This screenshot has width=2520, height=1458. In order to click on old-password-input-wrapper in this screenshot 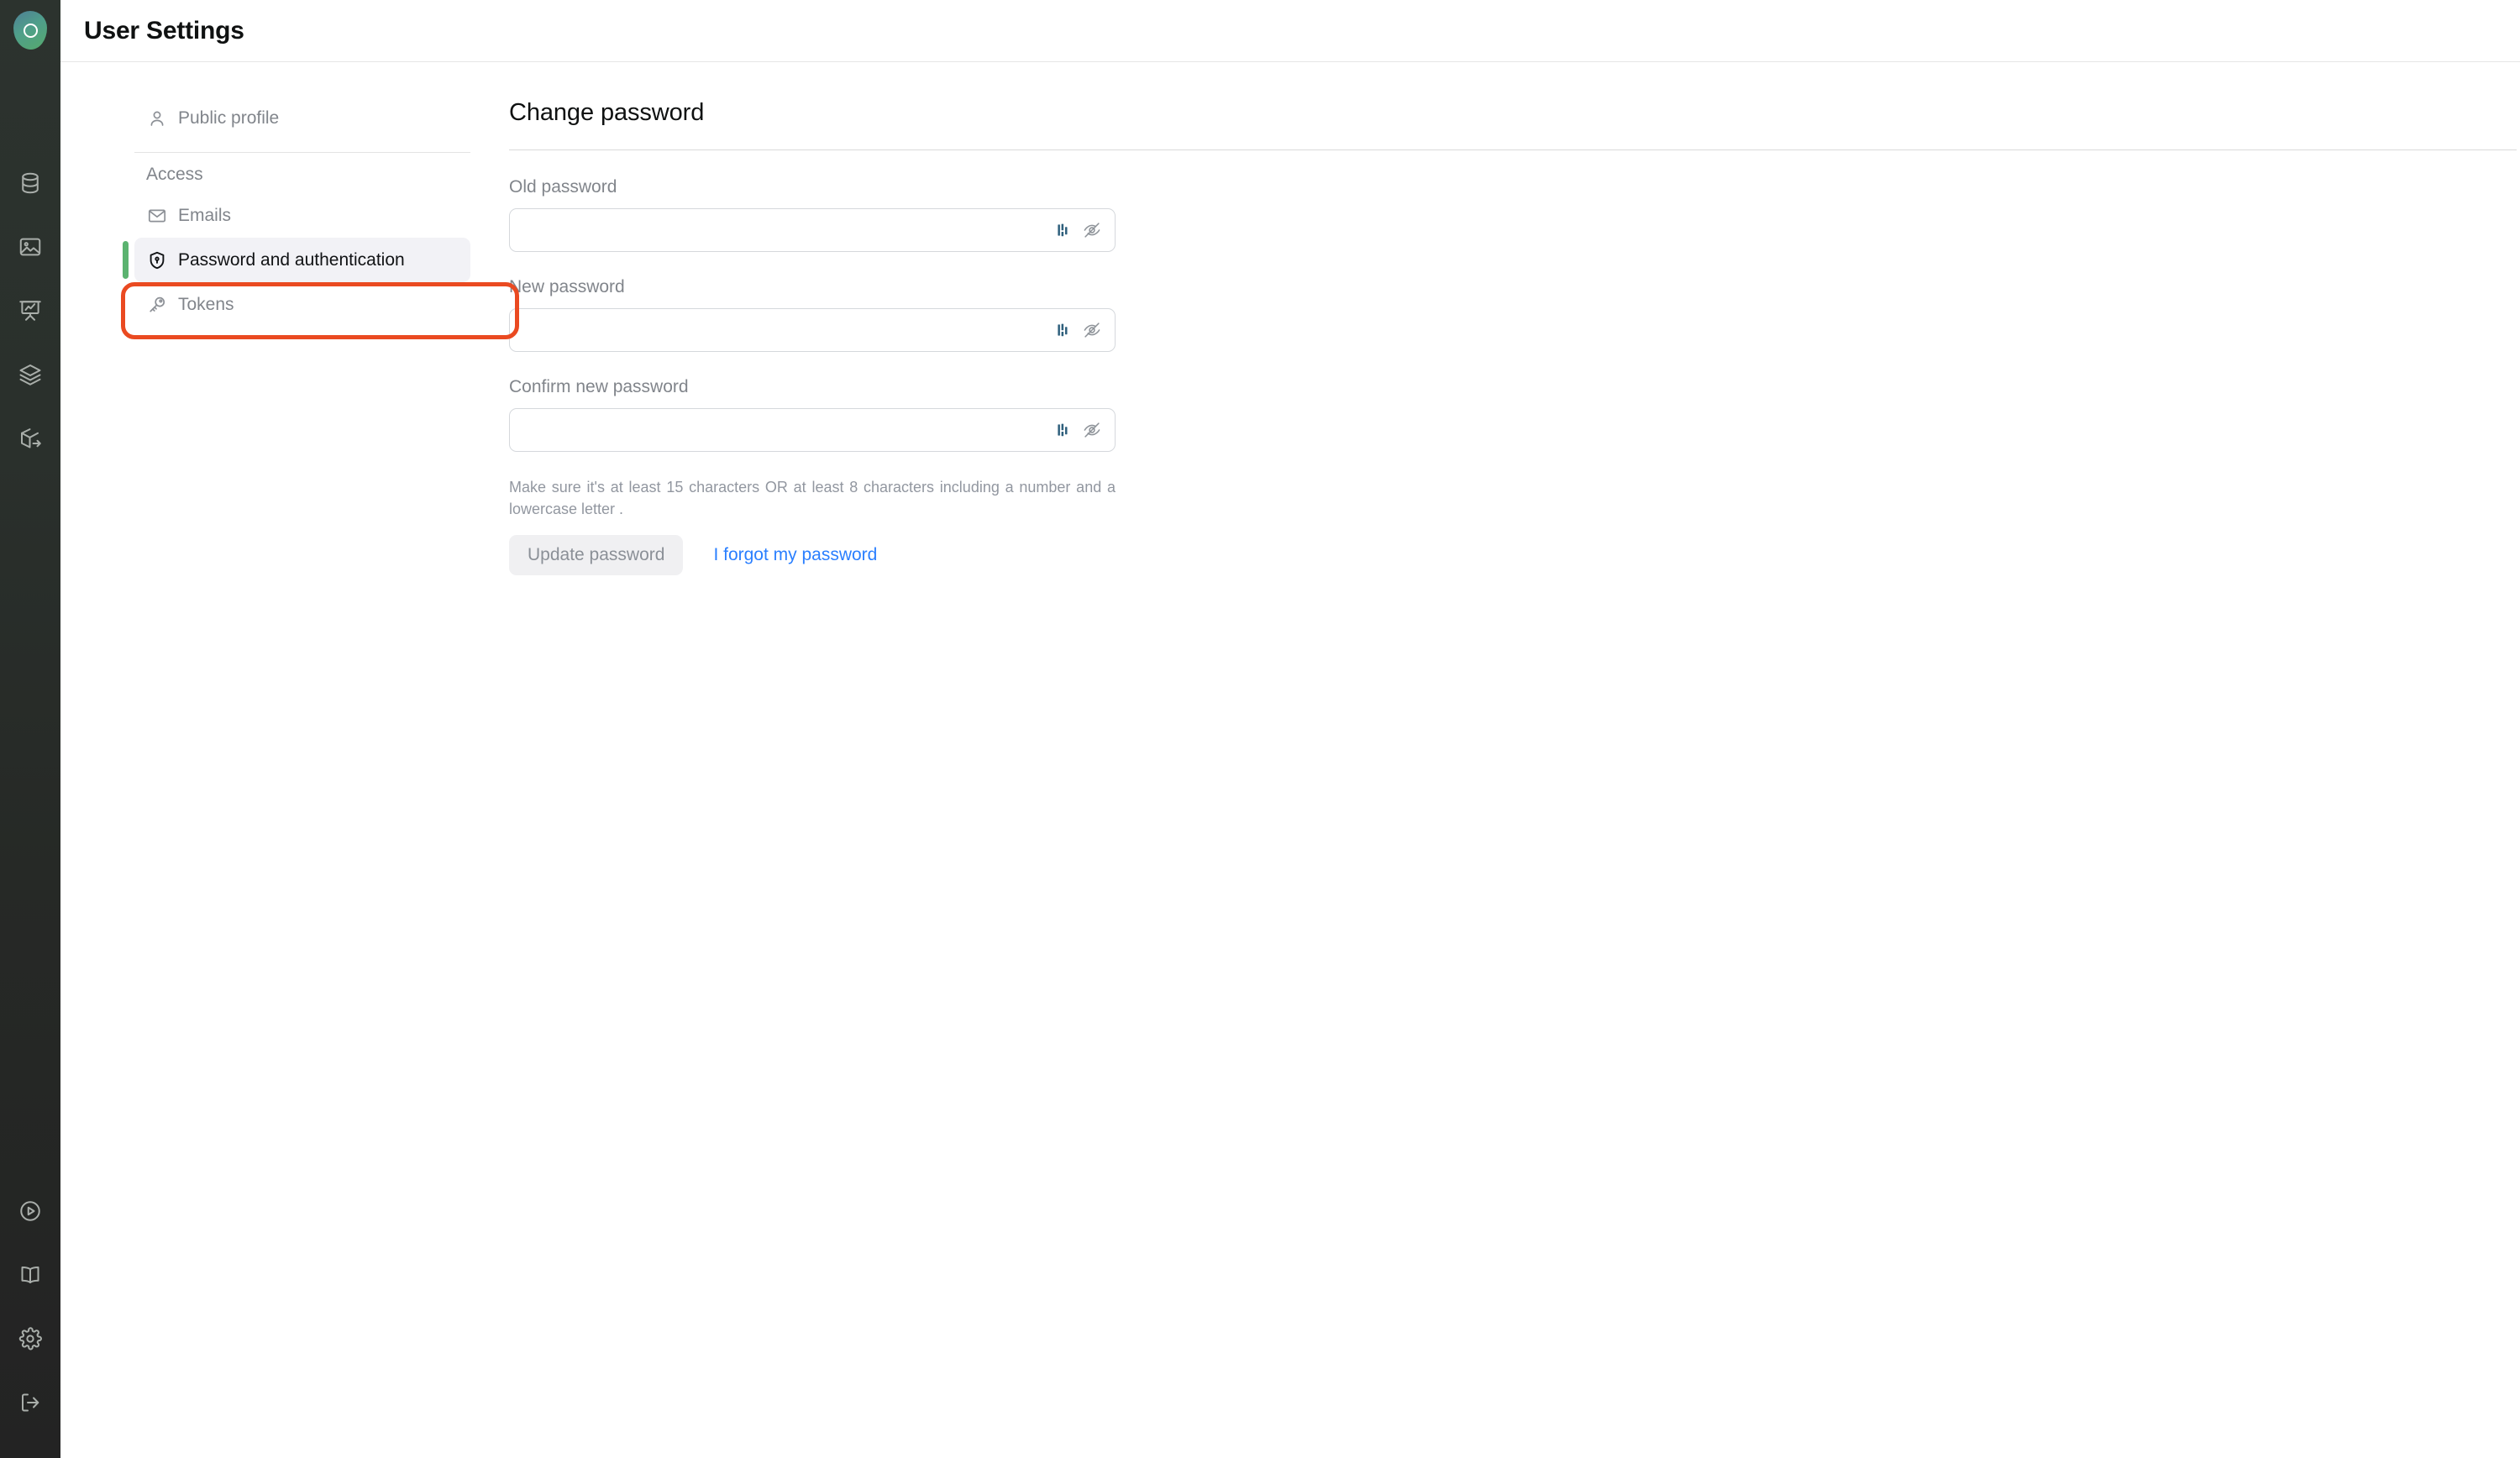, I will do `click(812, 230)`.